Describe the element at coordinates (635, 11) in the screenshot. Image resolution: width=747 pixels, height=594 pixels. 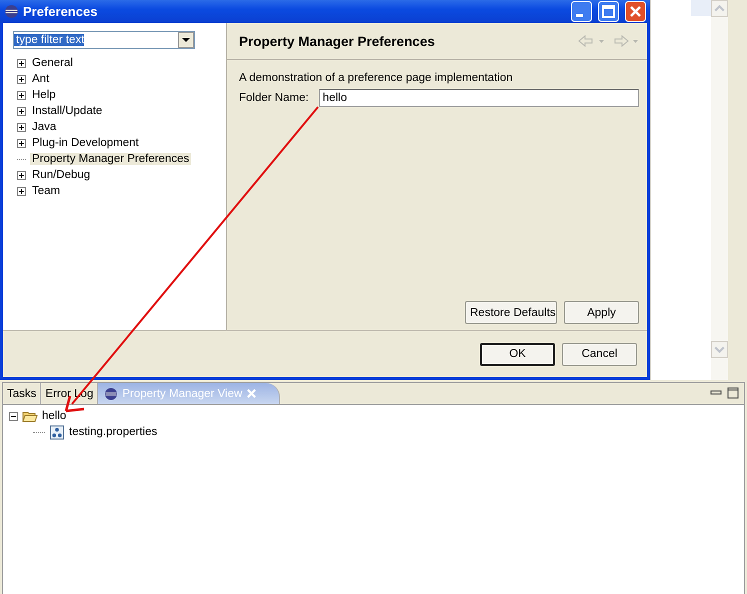
I see `close-icon` at that location.